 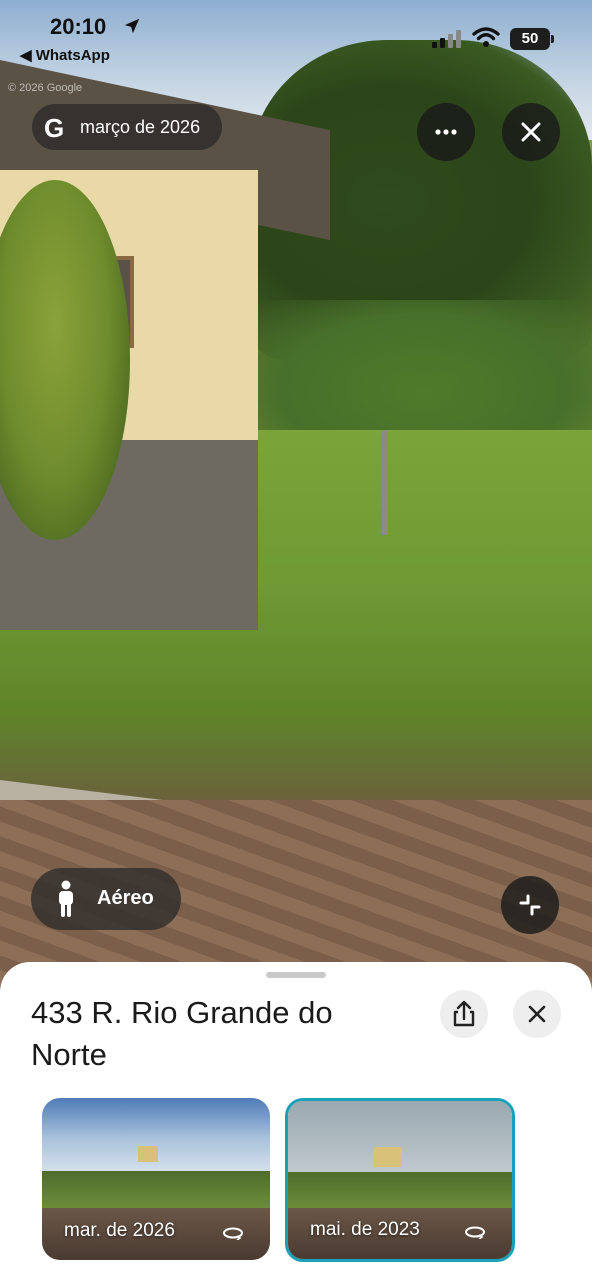 I want to click on capture-date-pill: G março de 2026, so click(x=127, y=127).